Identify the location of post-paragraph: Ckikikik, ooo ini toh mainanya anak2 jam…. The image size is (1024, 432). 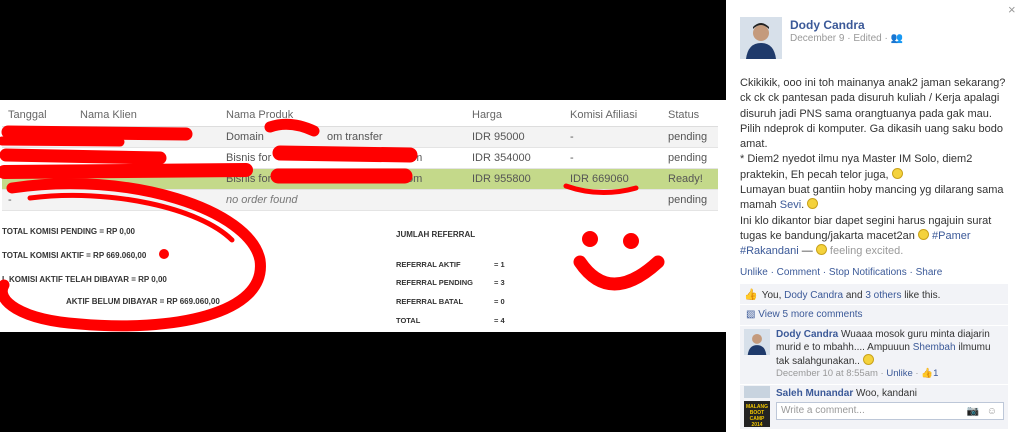
(873, 114).